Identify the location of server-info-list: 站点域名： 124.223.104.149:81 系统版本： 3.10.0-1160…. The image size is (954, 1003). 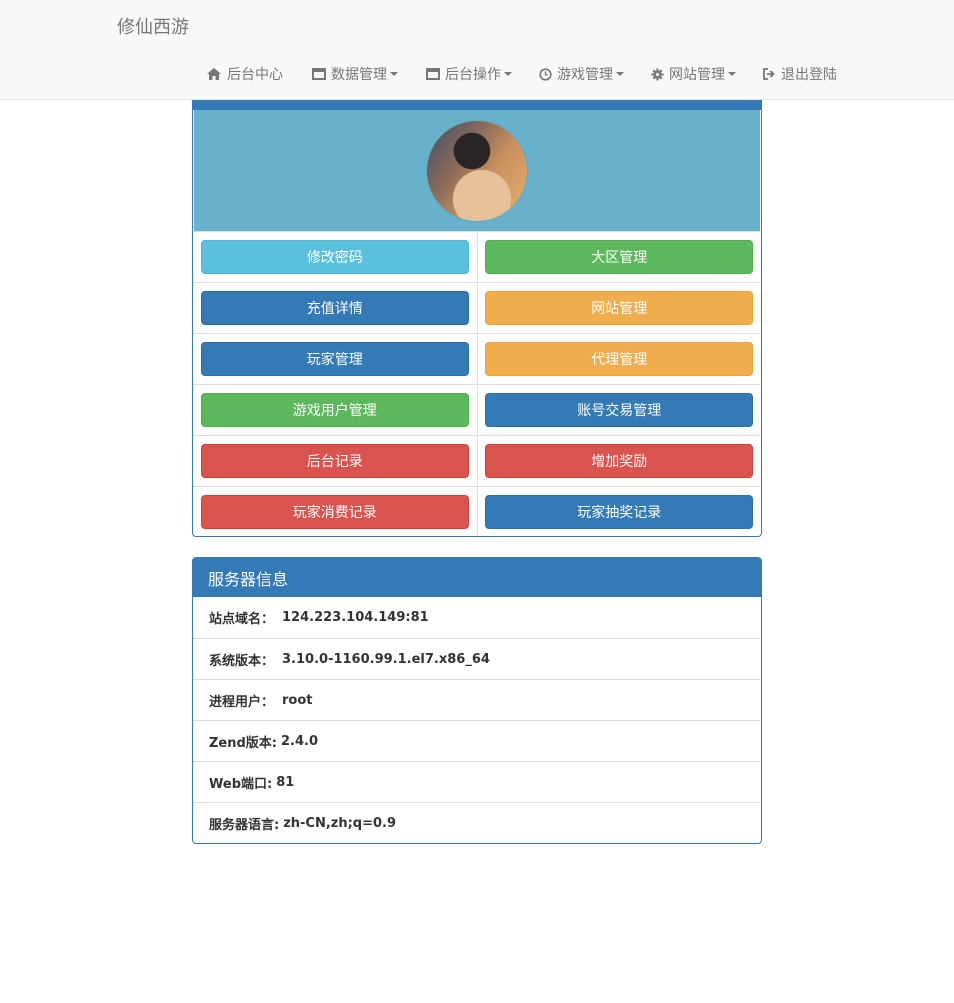
(477, 720).